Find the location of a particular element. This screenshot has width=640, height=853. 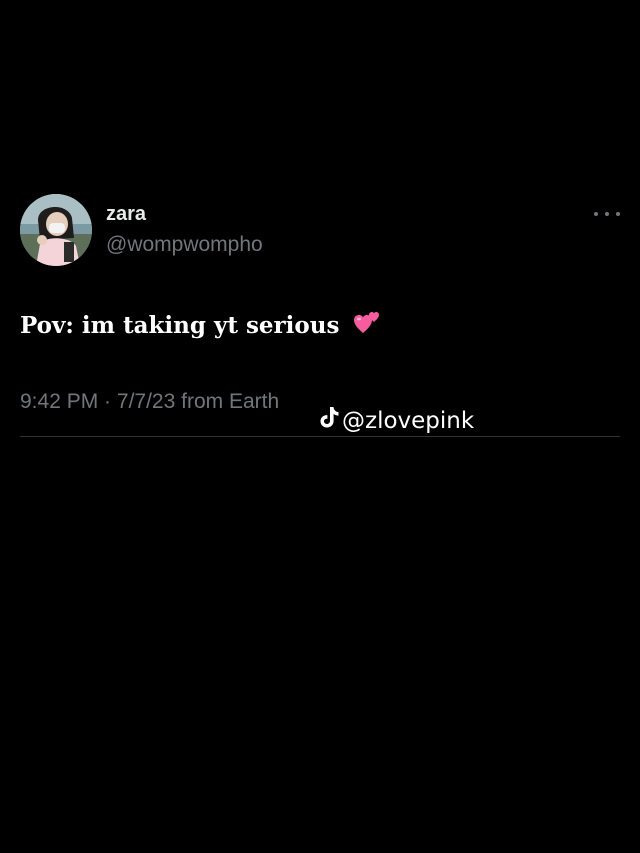

user-block: zara @wompwompho is located at coordinates (184, 230).